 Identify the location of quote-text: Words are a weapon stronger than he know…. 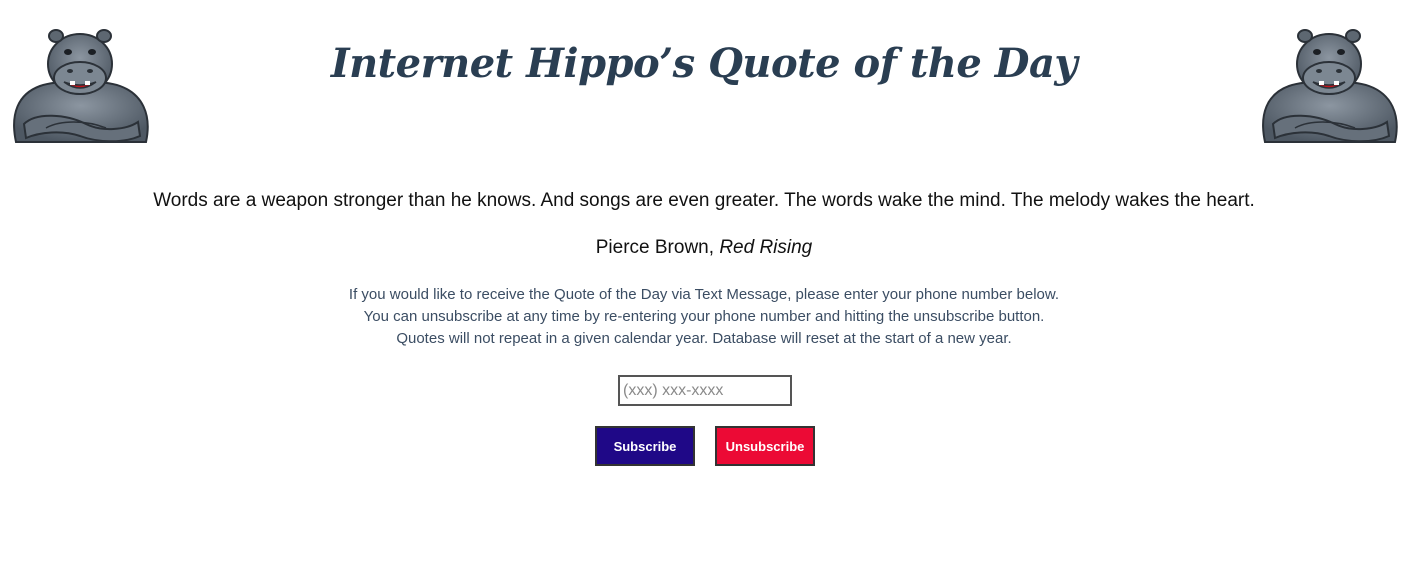
(704, 200).